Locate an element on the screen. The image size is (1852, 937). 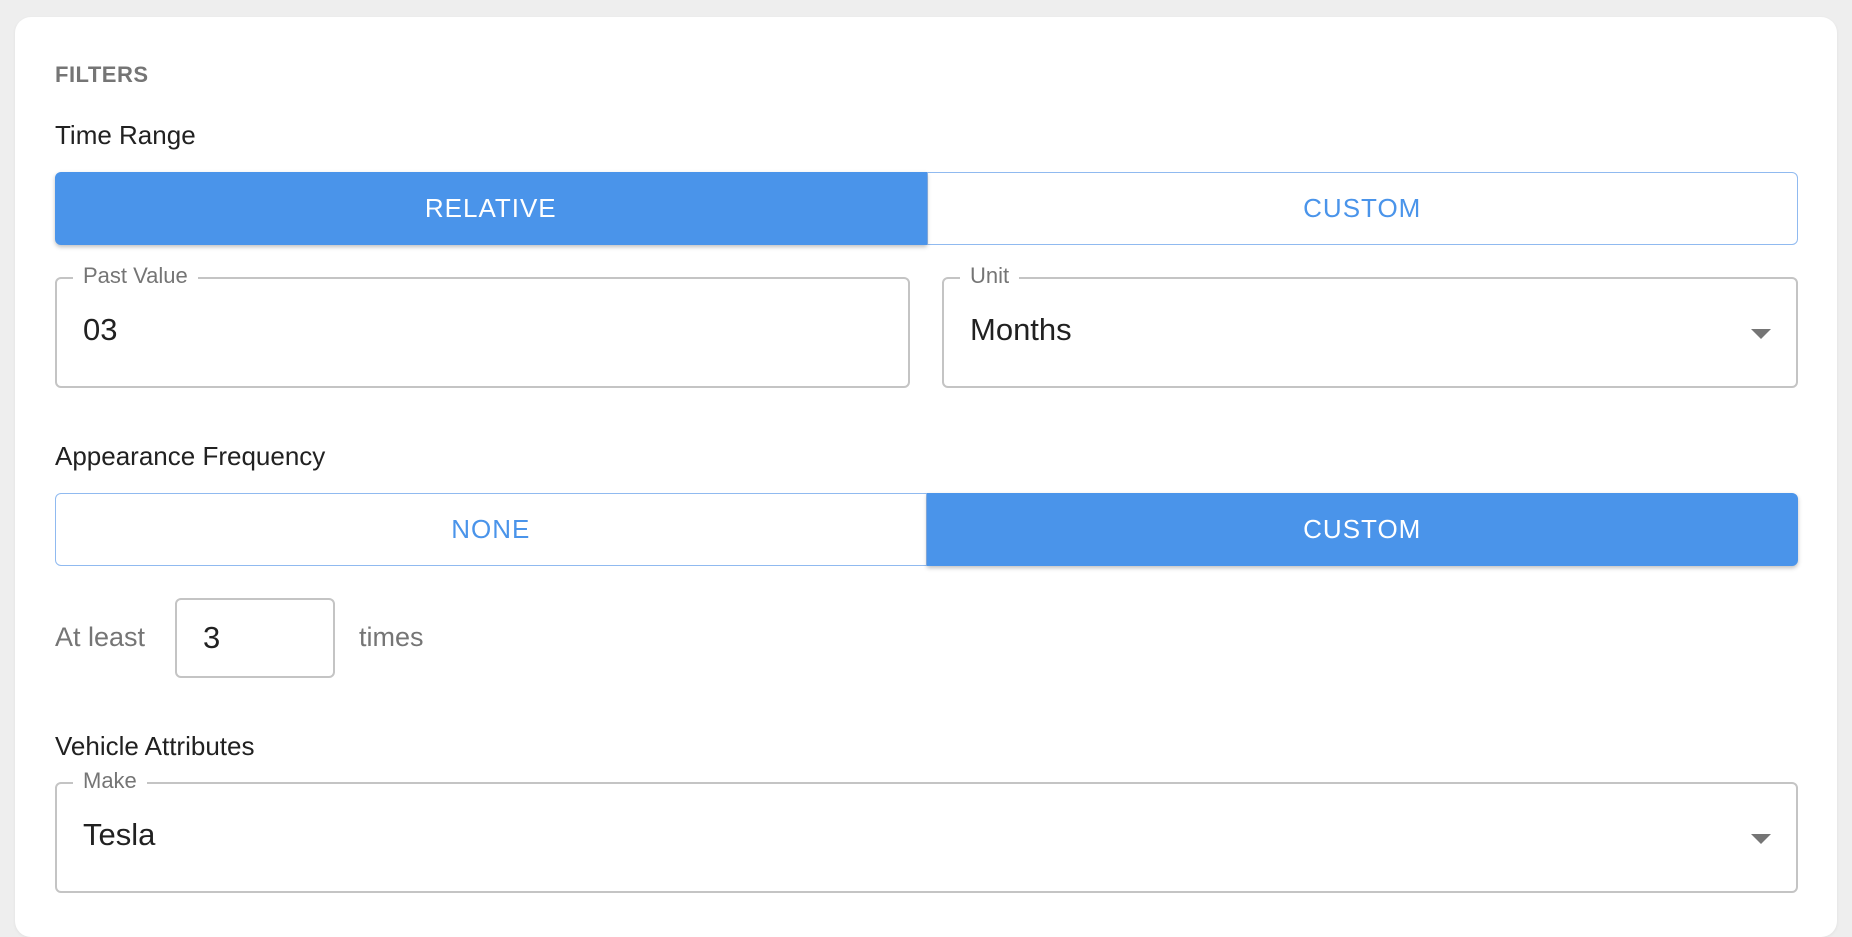
vehicle-attributes-label: Vehicle Attributes is located at coordinates (155, 746).